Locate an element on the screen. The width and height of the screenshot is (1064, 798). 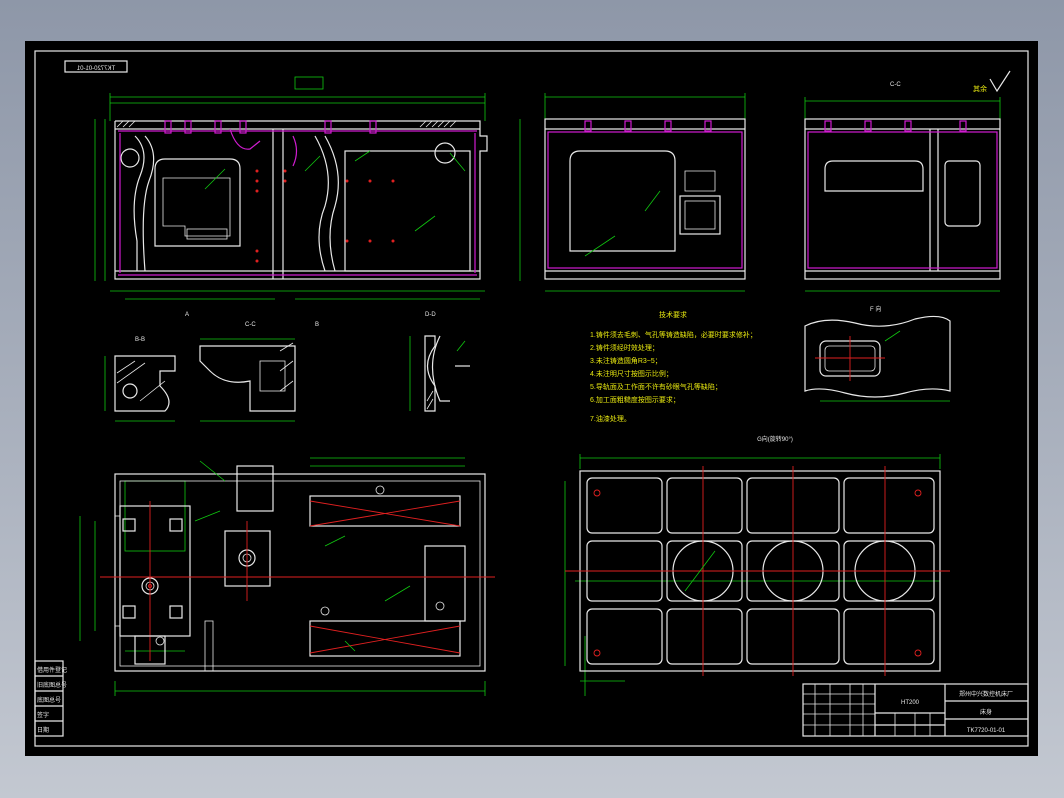
g-view: G向(旋转90°) is located at coordinates (757, 565).